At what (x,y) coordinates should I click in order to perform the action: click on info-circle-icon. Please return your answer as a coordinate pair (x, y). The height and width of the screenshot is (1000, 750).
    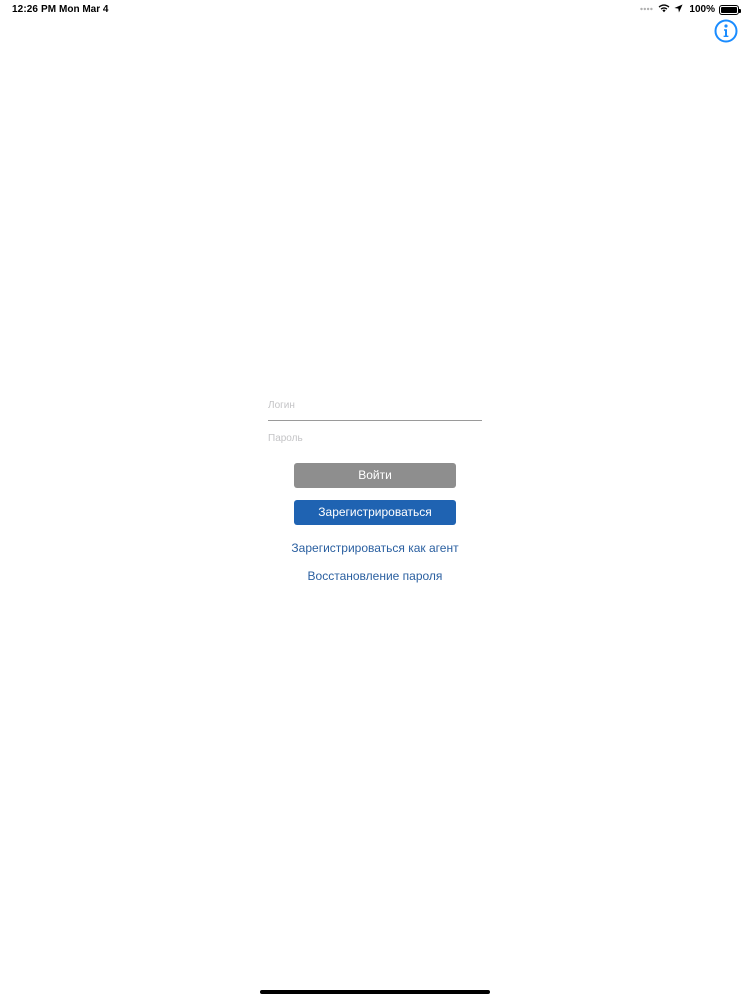
    Looking at the image, I should click on (726, 31).